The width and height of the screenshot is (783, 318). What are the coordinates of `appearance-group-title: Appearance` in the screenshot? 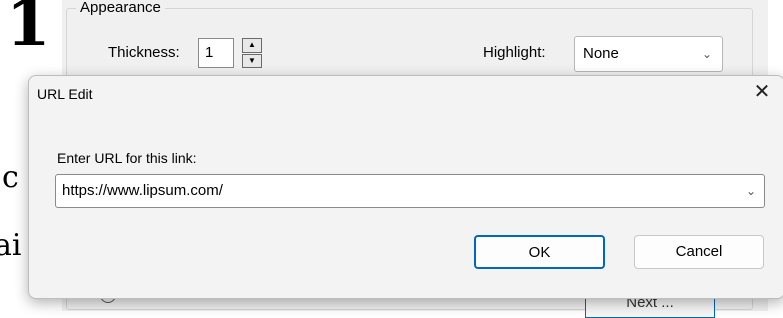 It's located at (120, 8).